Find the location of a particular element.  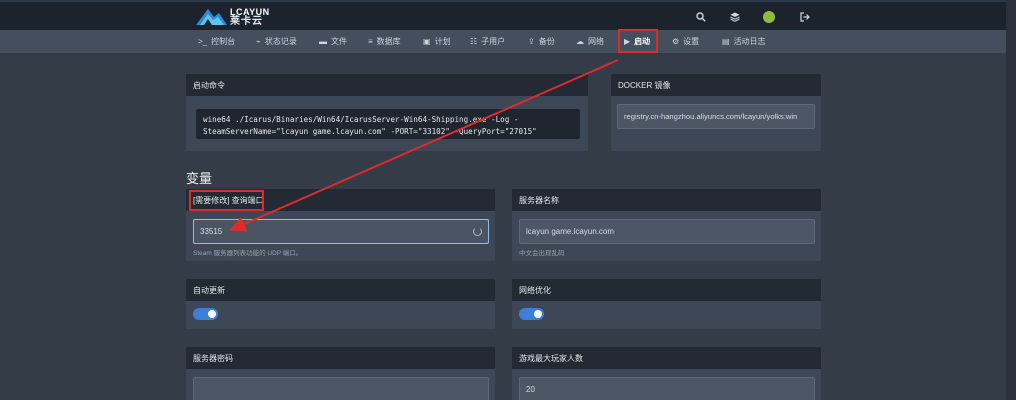

auto-update-toggle is located at coordinates (205, 314).